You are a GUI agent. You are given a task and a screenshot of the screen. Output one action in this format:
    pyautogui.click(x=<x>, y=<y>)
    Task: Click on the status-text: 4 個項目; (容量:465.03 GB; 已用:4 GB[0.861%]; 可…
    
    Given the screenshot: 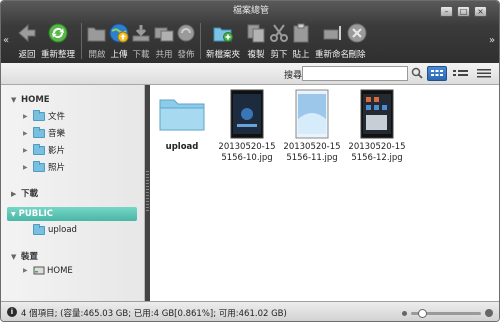 What is the action you would take?
    pyautogui.click(x=154, y=314)
    